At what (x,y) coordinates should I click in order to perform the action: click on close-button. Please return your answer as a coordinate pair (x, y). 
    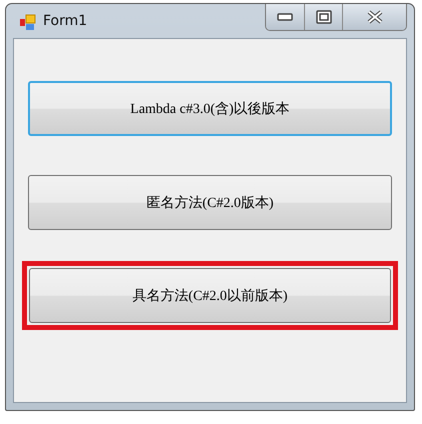
    Looking at the image, I should click on (374, 17).